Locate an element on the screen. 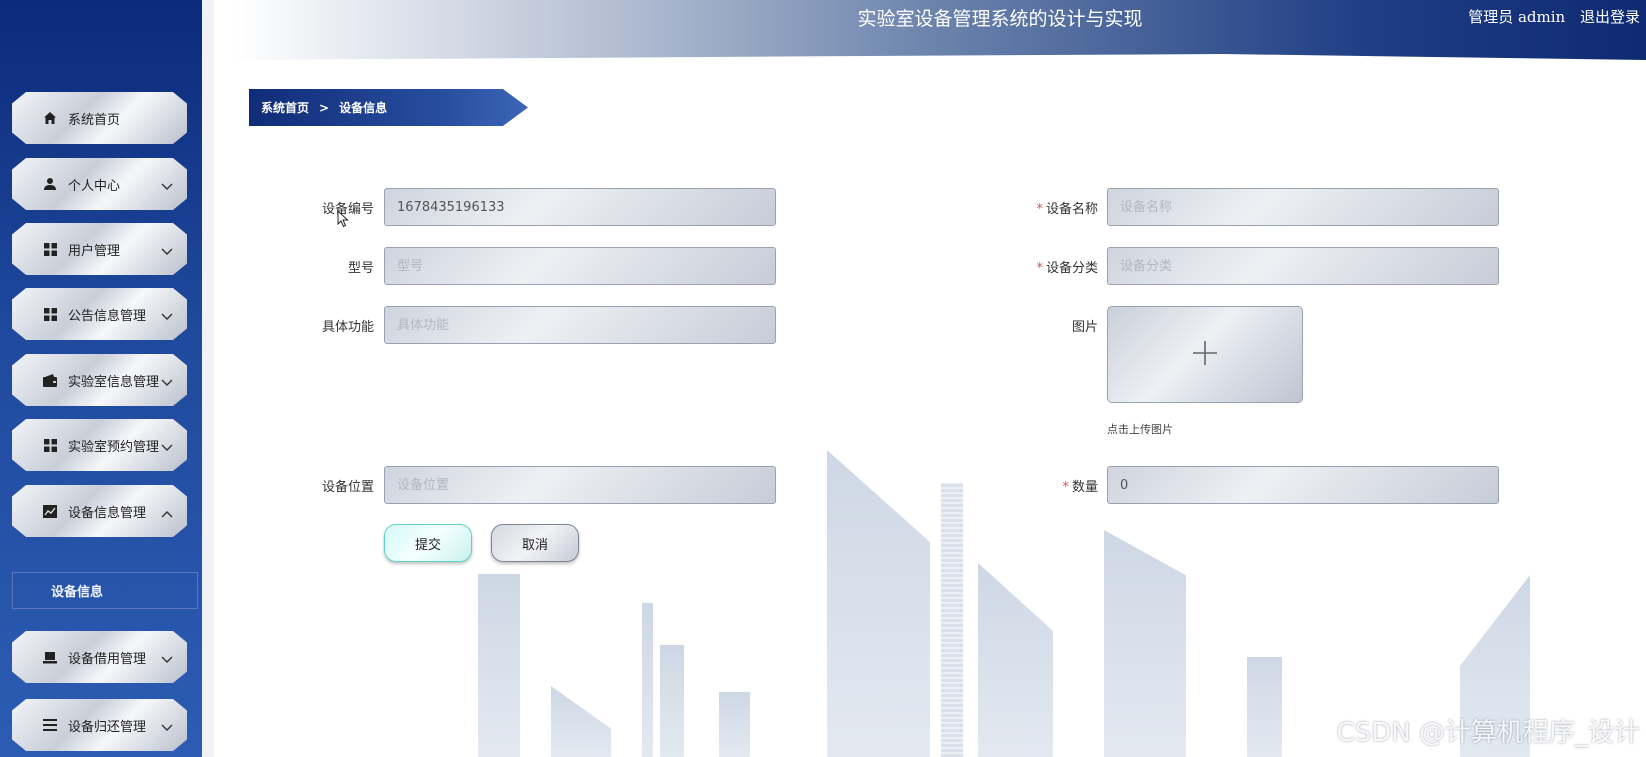  header-user-area: 管理员 admin 退出登录 is located at coordinates (1549, 16).